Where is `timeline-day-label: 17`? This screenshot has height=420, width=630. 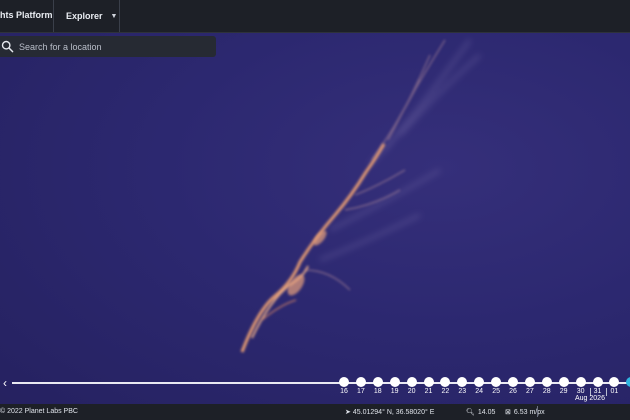 timeline-day-label: 17 is located at coordinates (360, 391).